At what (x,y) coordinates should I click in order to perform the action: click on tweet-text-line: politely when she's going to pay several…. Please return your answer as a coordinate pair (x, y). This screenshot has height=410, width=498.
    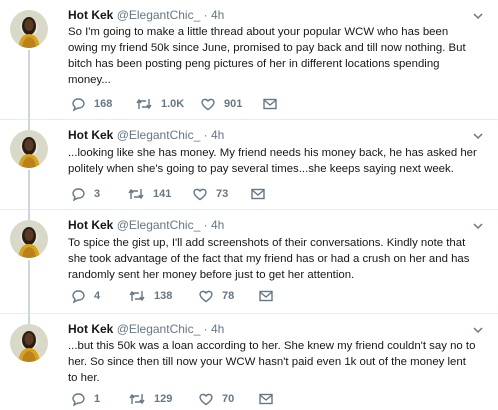
    Looking at the image, I should click on (261, 169).